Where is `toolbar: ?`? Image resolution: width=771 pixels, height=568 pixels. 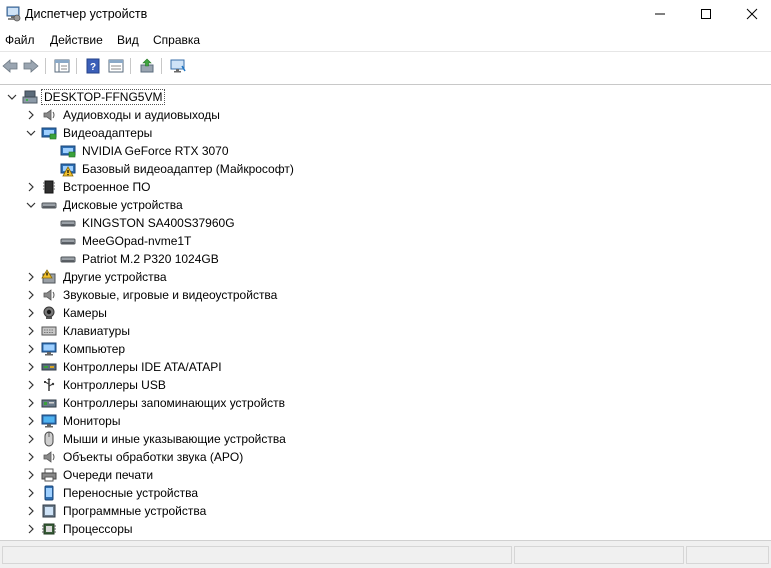 toolbar: ? is located at coordinates (385, 65).